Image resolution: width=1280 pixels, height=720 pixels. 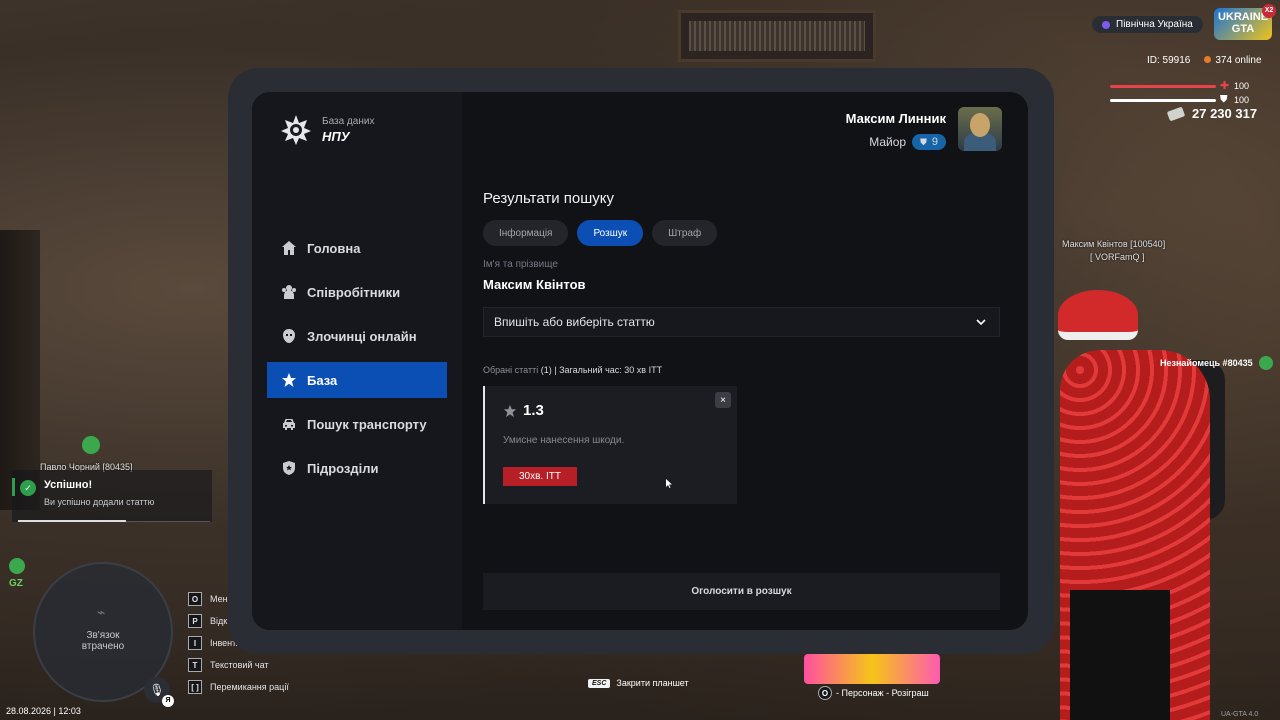 What do you see at coordinates (348, 121) in the screenshot?
I see `logo-subtitle: База даних` at bounding box center [348, 121].